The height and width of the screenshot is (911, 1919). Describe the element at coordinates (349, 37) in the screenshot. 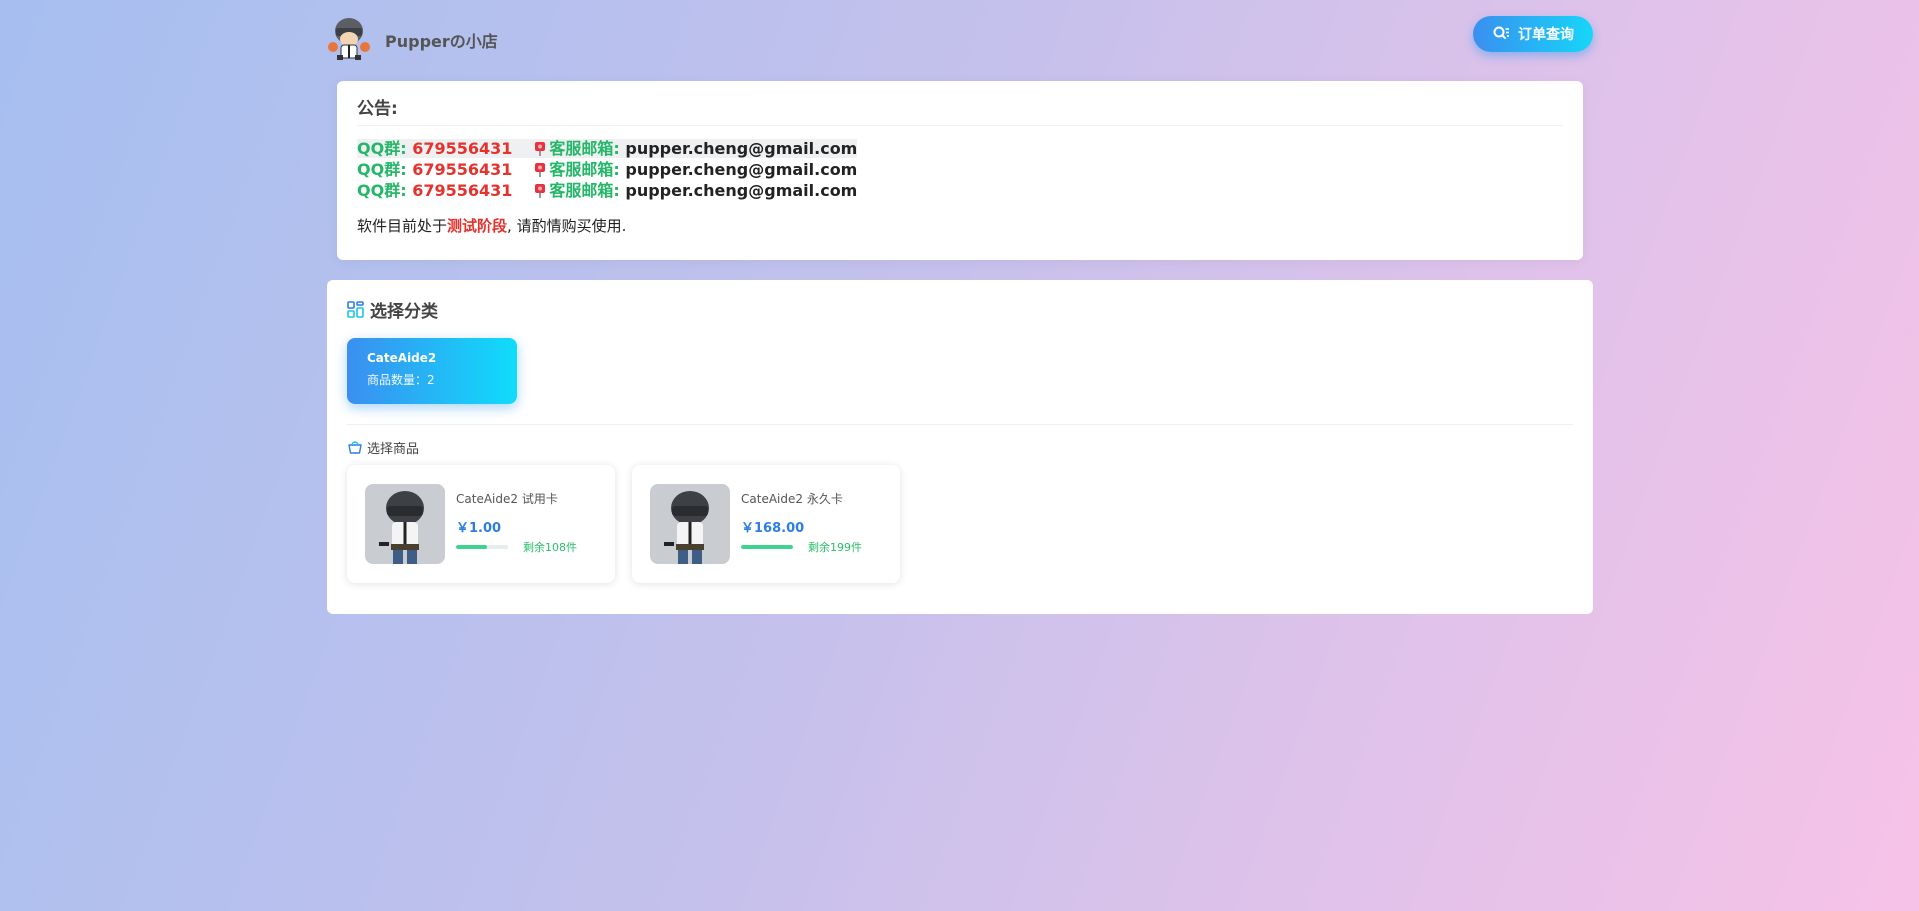

I see `shop-logo` at that location.